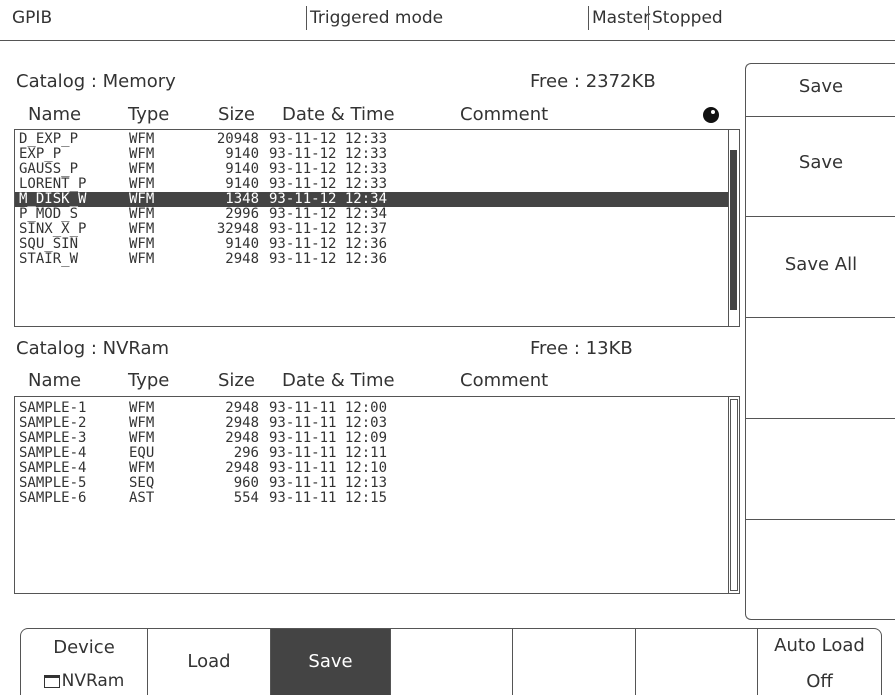  Describe the element at coordinates (371, 453) in the screenshot. I see `file-row: SAMPLE-4 EQU 296 93-11-11 12:11` at that location.